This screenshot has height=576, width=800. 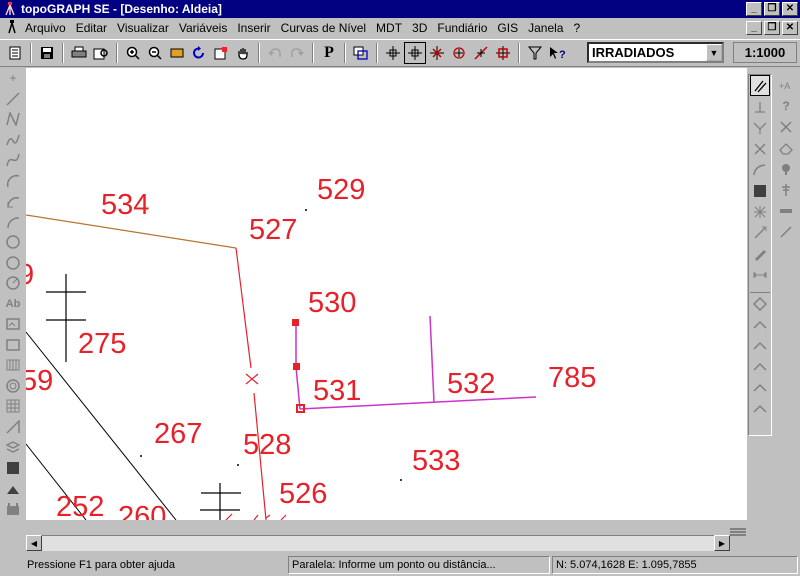 What do you see at coordinates (760, 85) in the screenshot?
I see `parallel-tool-icon` at bounding box center [760, 85].